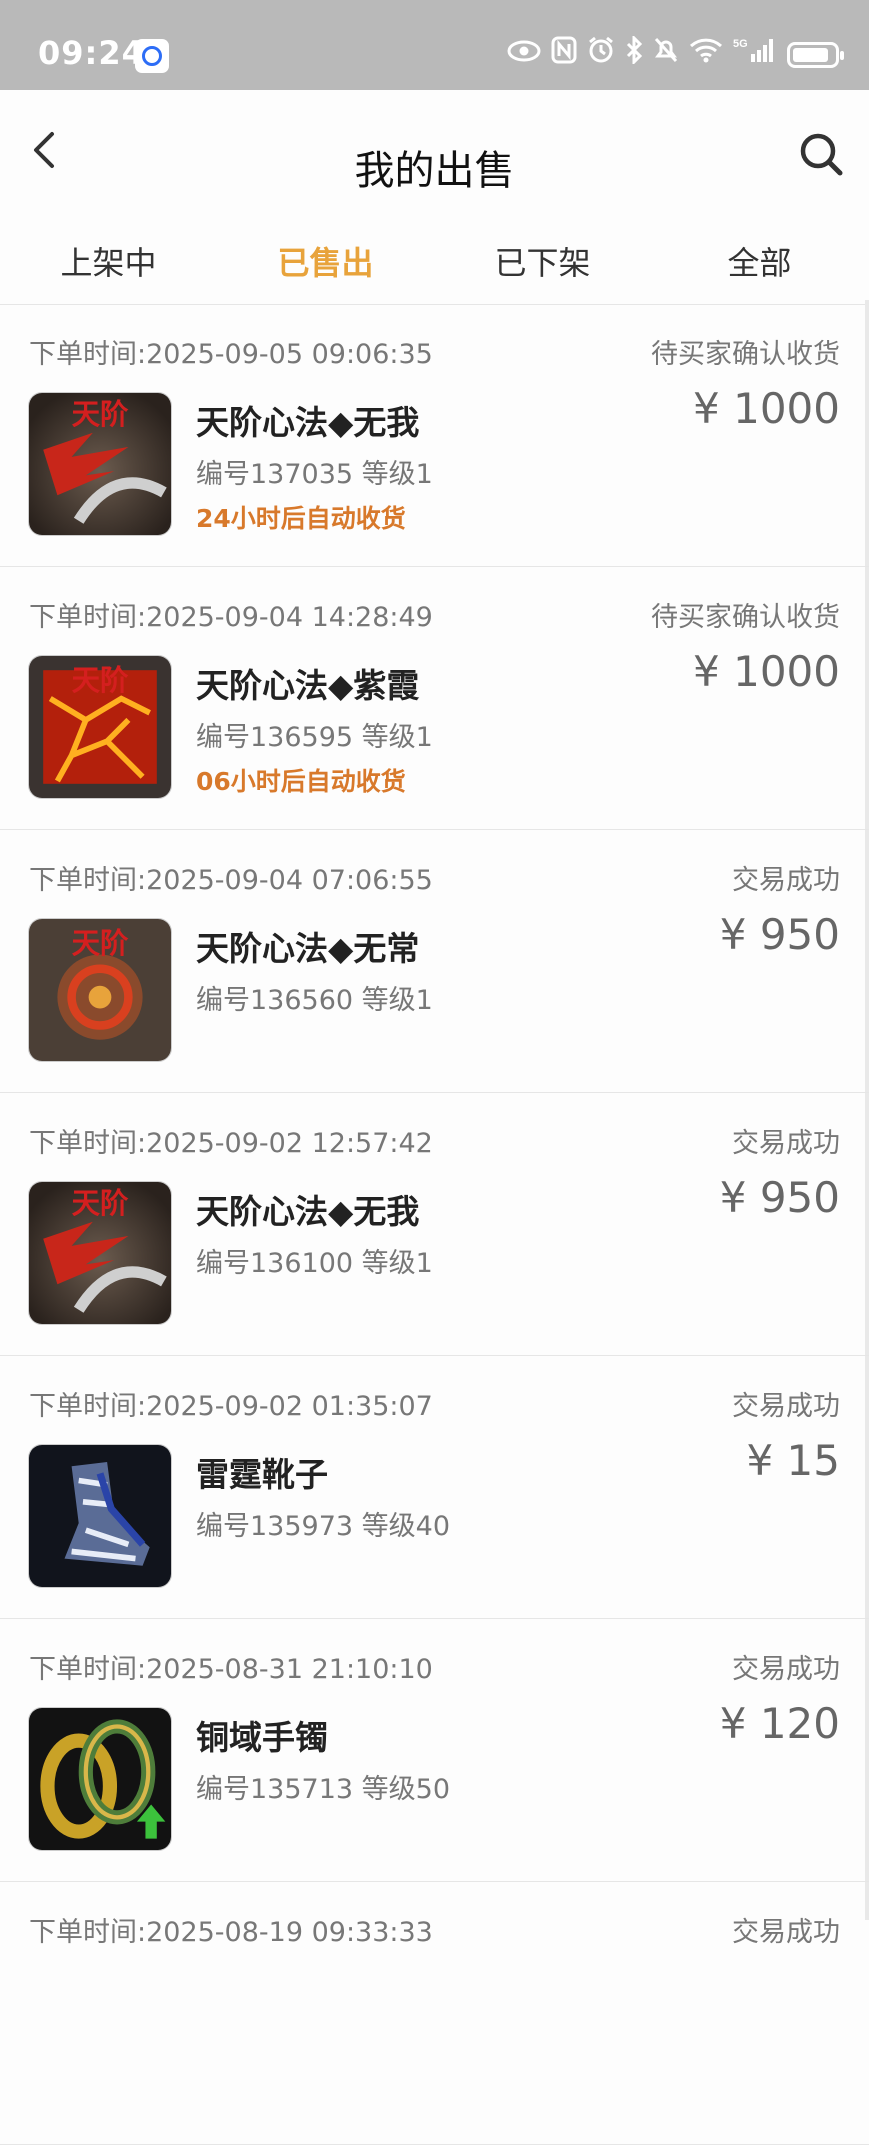  I want to click on status-time: 09:24, so click(91, 53).